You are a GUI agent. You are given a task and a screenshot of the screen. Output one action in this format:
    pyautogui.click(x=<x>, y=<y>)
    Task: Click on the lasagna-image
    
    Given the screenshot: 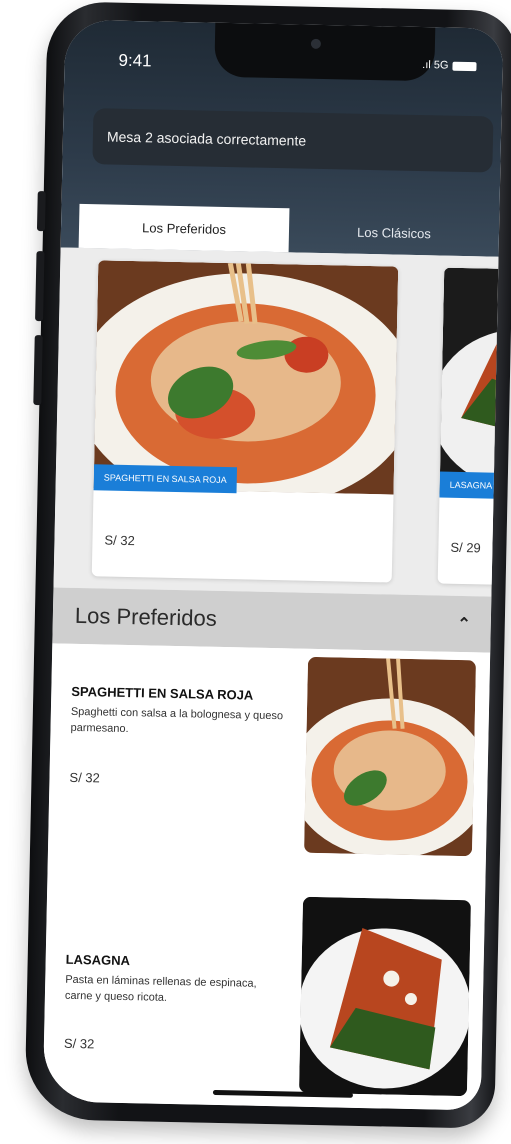 What is the action you would take?
    pyautogui.click(x=471, y=383)
    